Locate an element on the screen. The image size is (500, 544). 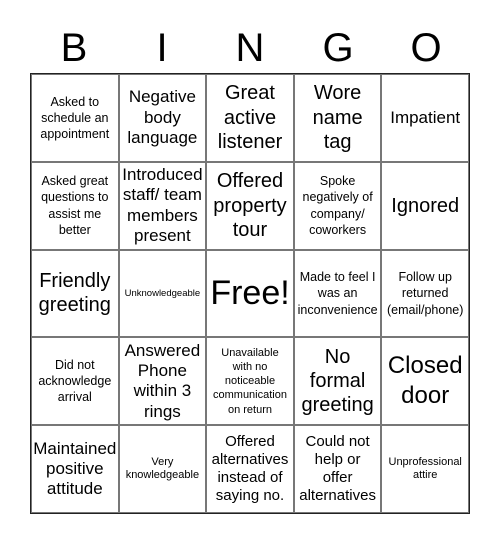
bingo-cell: Answered Phone within 3 rings is located at coordinates (162, 381).